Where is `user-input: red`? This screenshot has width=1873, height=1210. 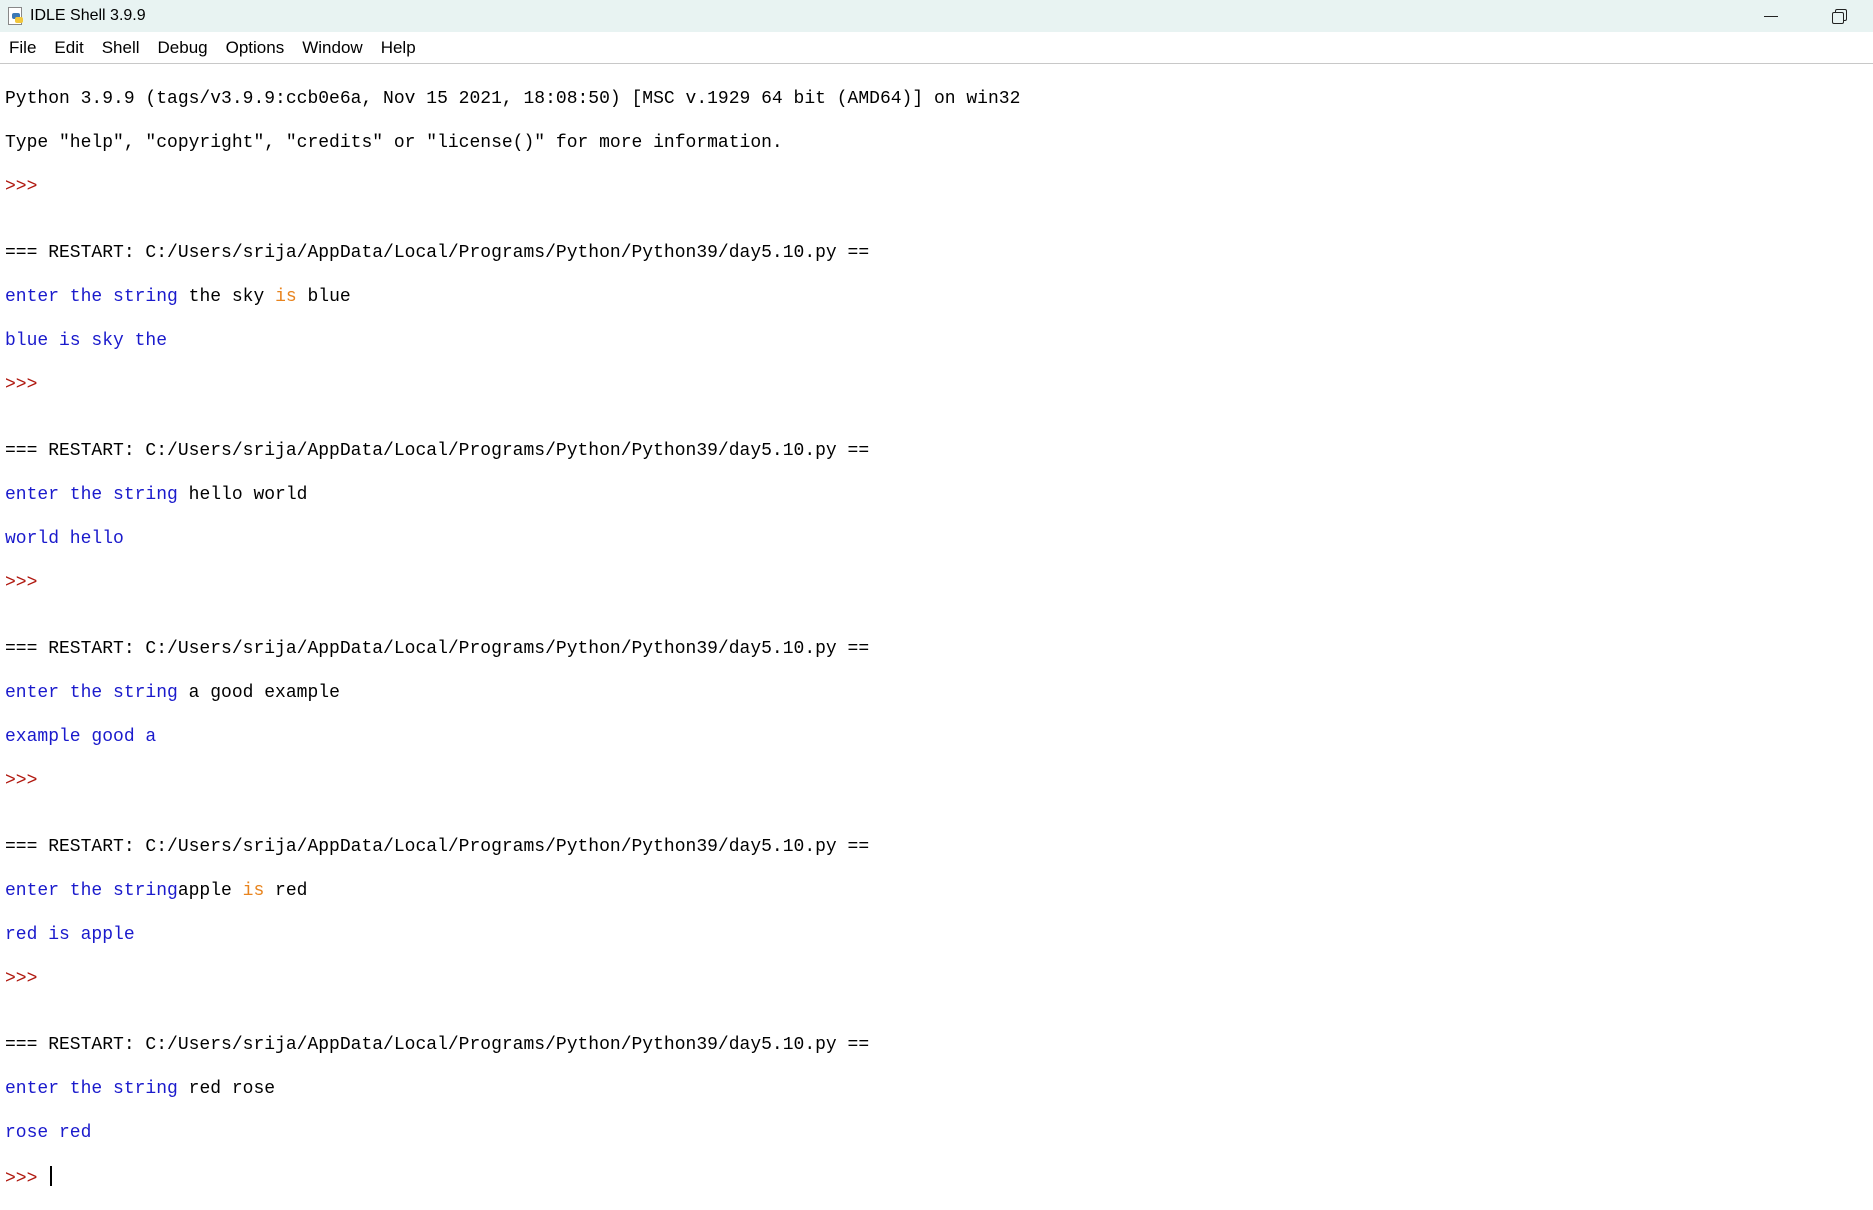
user-input: red is located at coordinates (286, 891).